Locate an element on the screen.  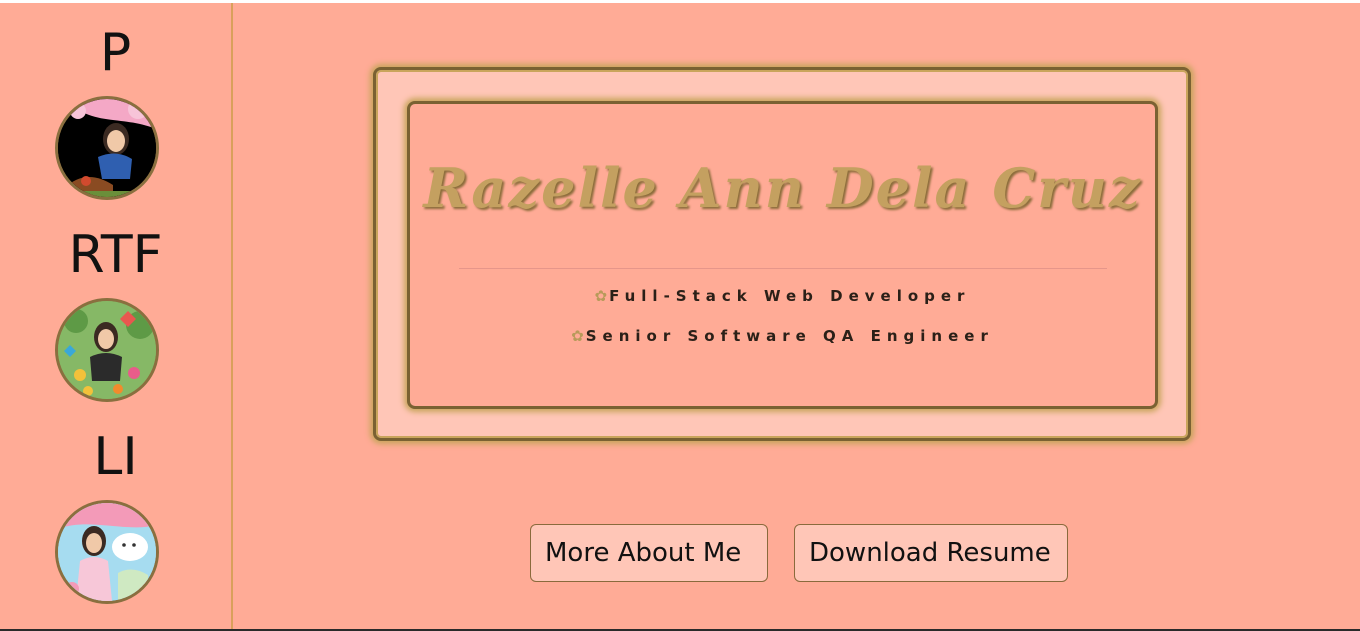
hero-name: Razelle Ann Dela Cruz is located at coordinates (782, 188).